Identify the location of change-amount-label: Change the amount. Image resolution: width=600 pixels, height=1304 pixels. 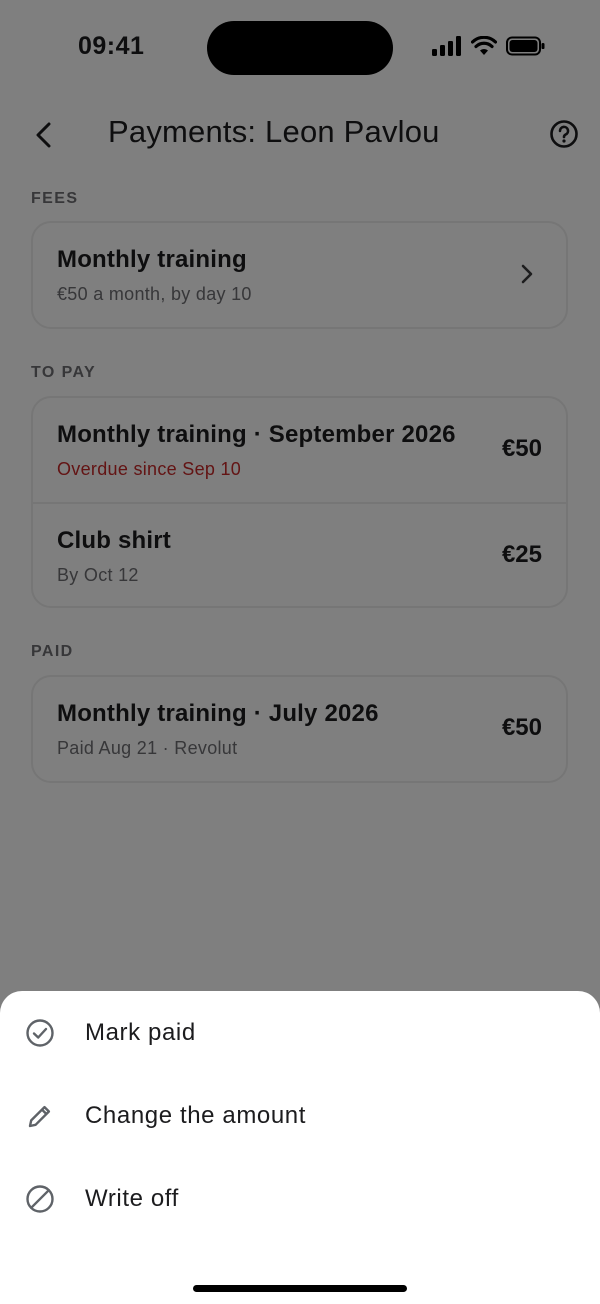
(196, 1115).